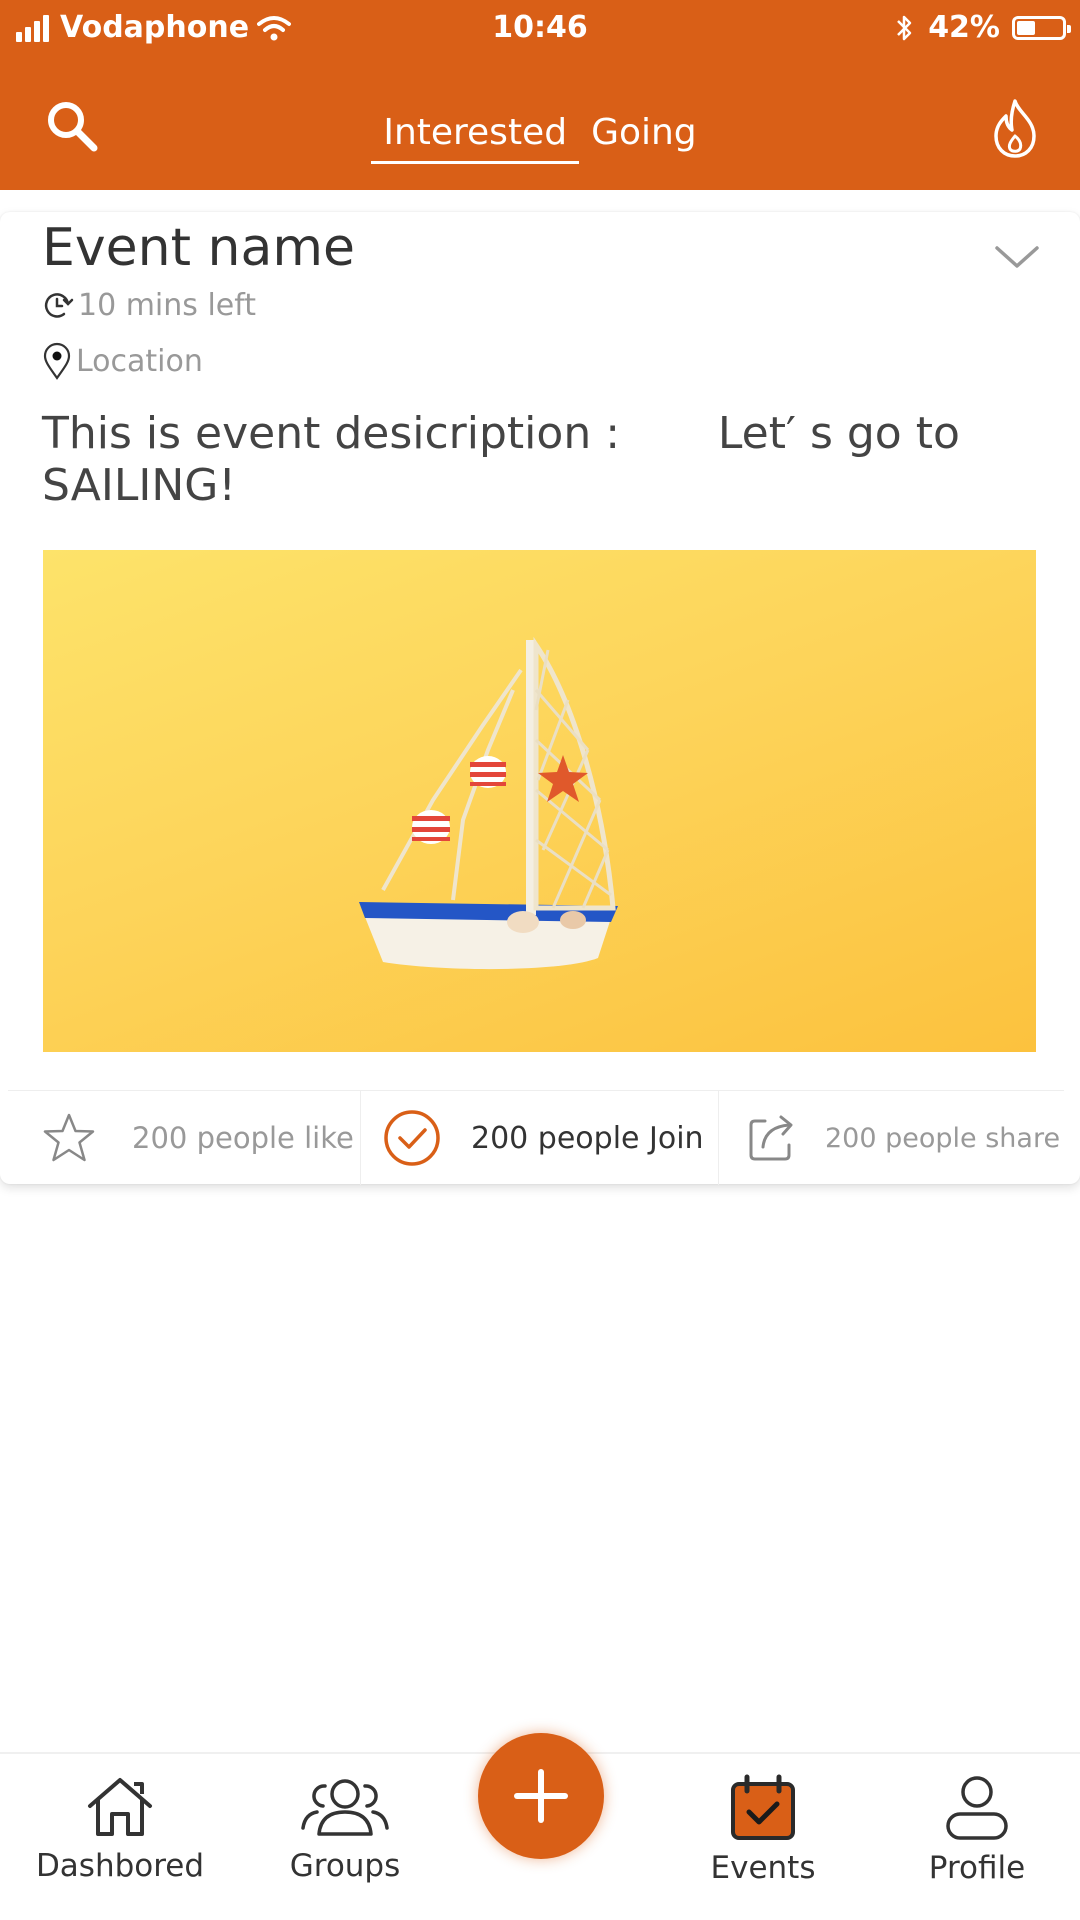 This screenshot has width=1080, height=1920. I want to click on battery-percent: 42%, so click(964, 27).